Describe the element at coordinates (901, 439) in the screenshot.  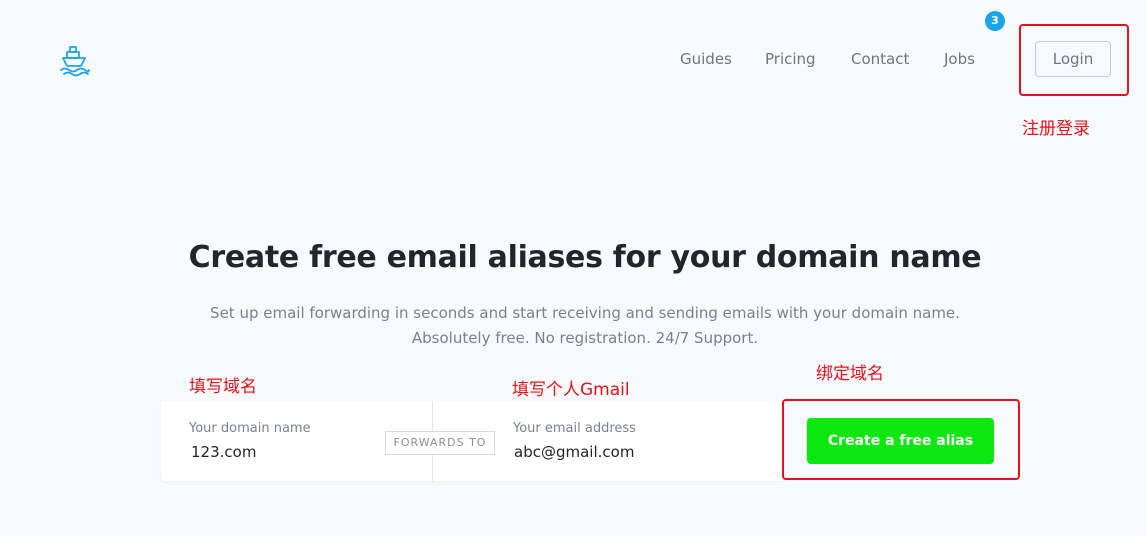
I see `create-alias-highlight-box` at that location.